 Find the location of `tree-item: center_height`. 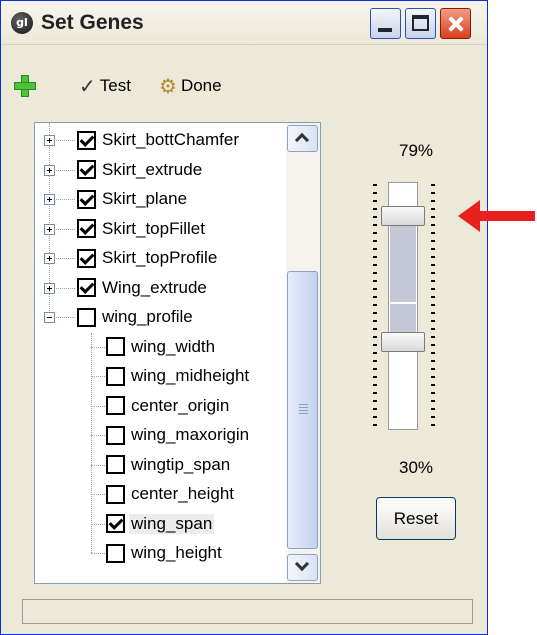

tree-item: center_height is located at coordinates (171, 494).